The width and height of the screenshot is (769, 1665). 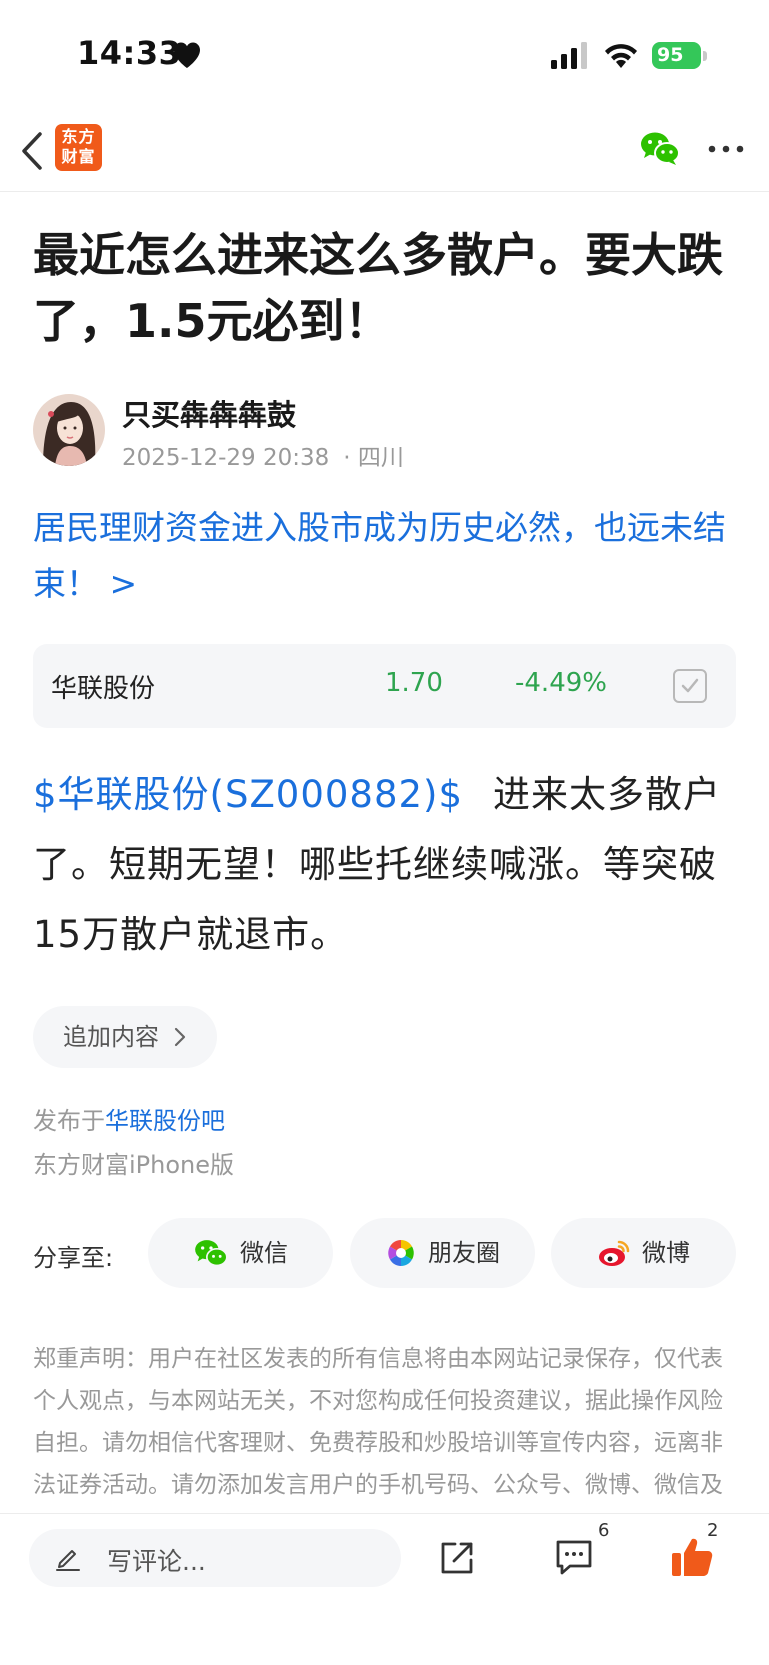 I want to click on post-meta: 2025-12-29 20:38 · 四川, so click(x=263, y=455).